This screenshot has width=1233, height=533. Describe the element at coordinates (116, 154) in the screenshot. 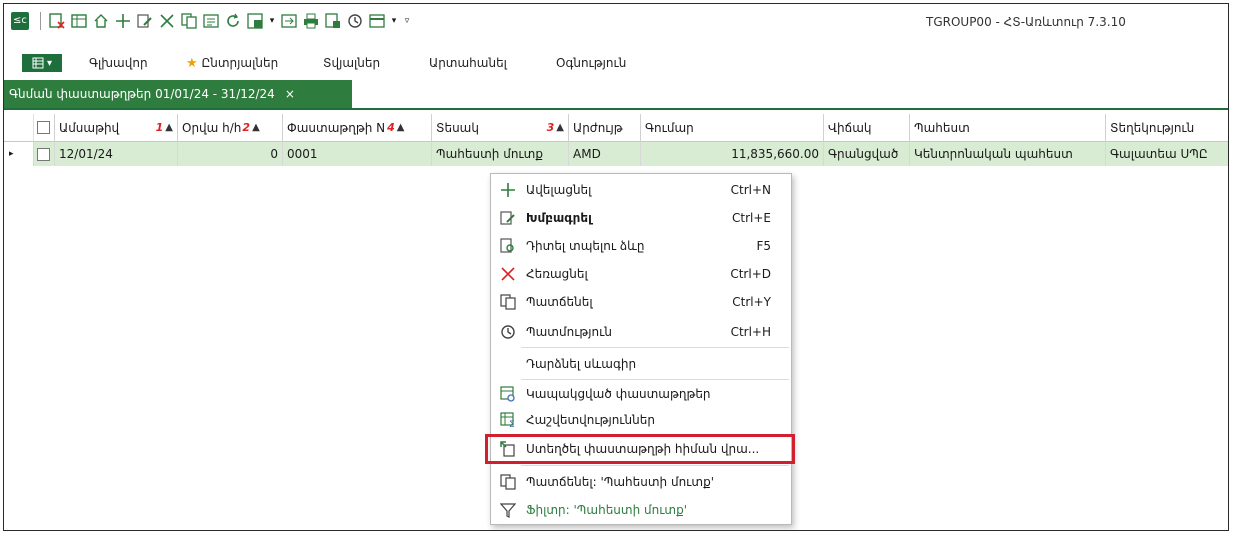

I see `cell-date: 12/01/24` at that location.